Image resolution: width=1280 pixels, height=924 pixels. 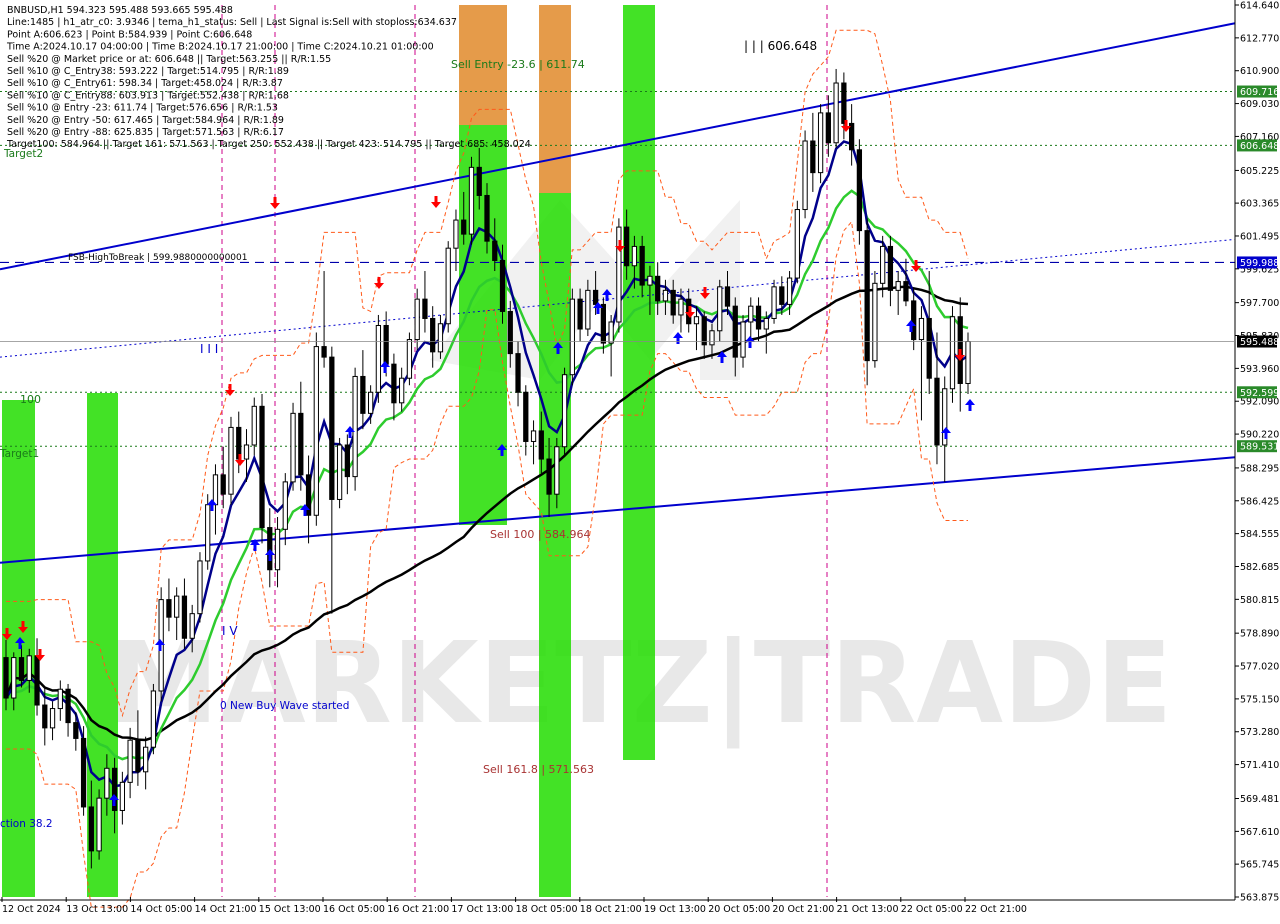 I want to click on sell-100-label: Sell 100 | 584.964, so click(x=540, y=534).